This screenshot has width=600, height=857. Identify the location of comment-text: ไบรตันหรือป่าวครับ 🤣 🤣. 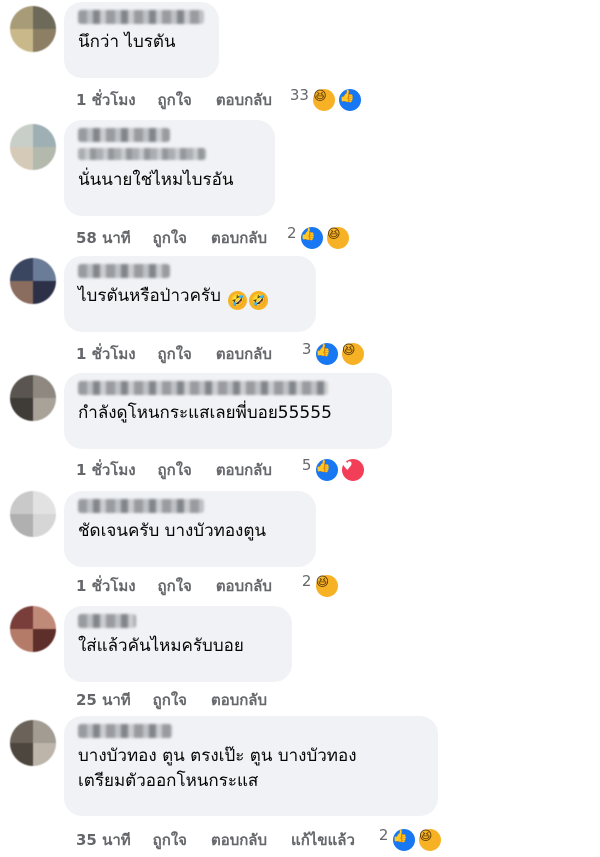
(190, 297).